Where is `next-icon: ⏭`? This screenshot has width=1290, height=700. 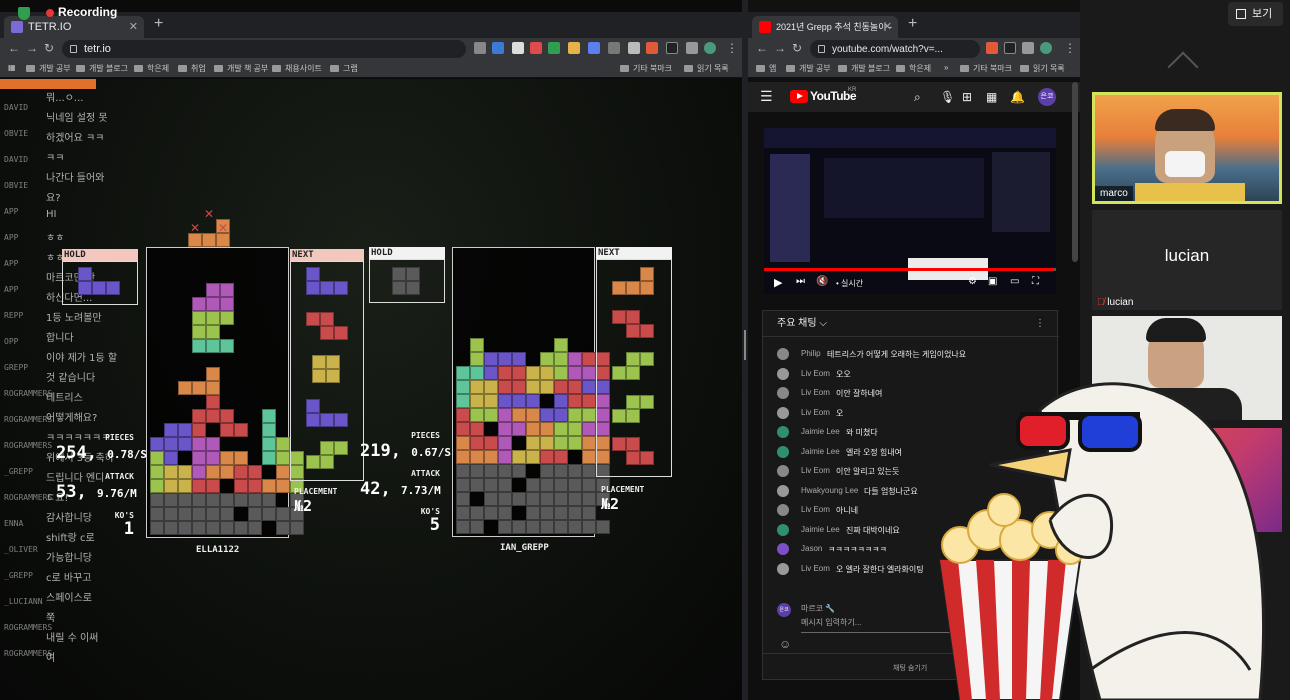
next-icon: ⏭ is located at coordinates (800, 281).